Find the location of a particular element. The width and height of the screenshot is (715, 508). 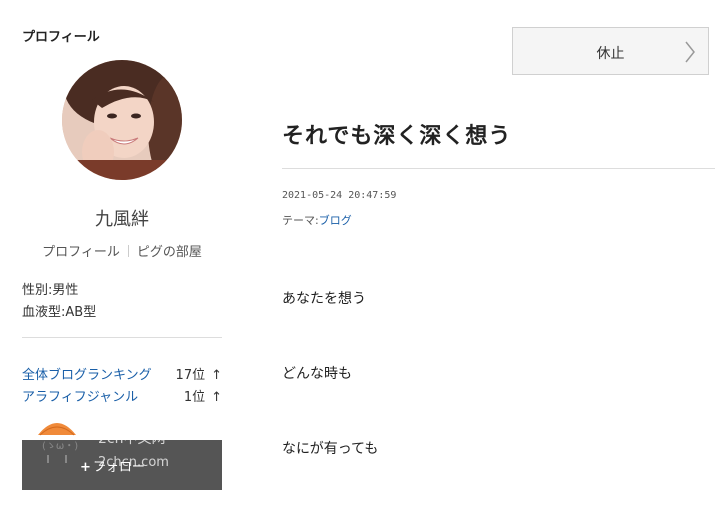

ranking-value: 17位 ↑ is located at coordinates (198, 375).